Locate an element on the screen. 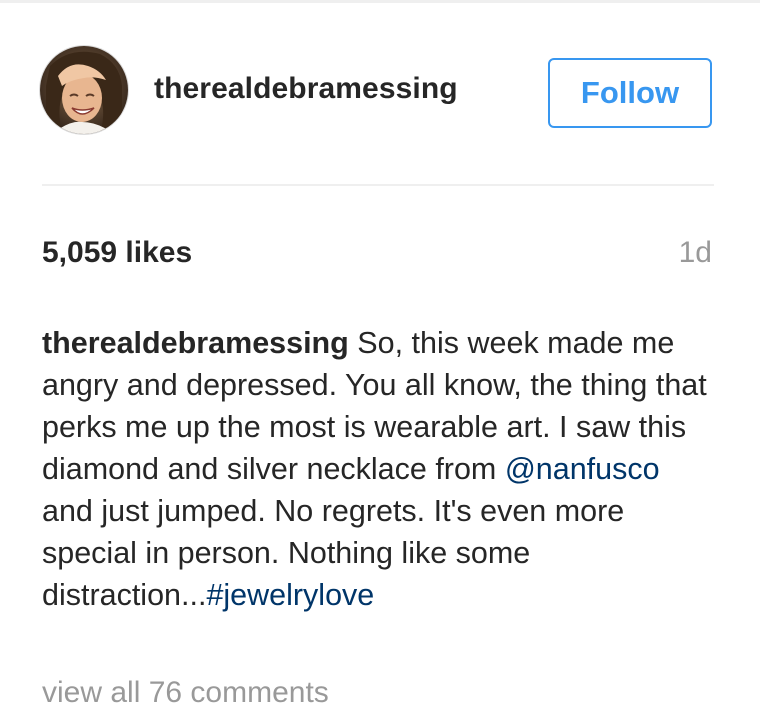  avatar-photo-icon is located at coordinates (84, 90).